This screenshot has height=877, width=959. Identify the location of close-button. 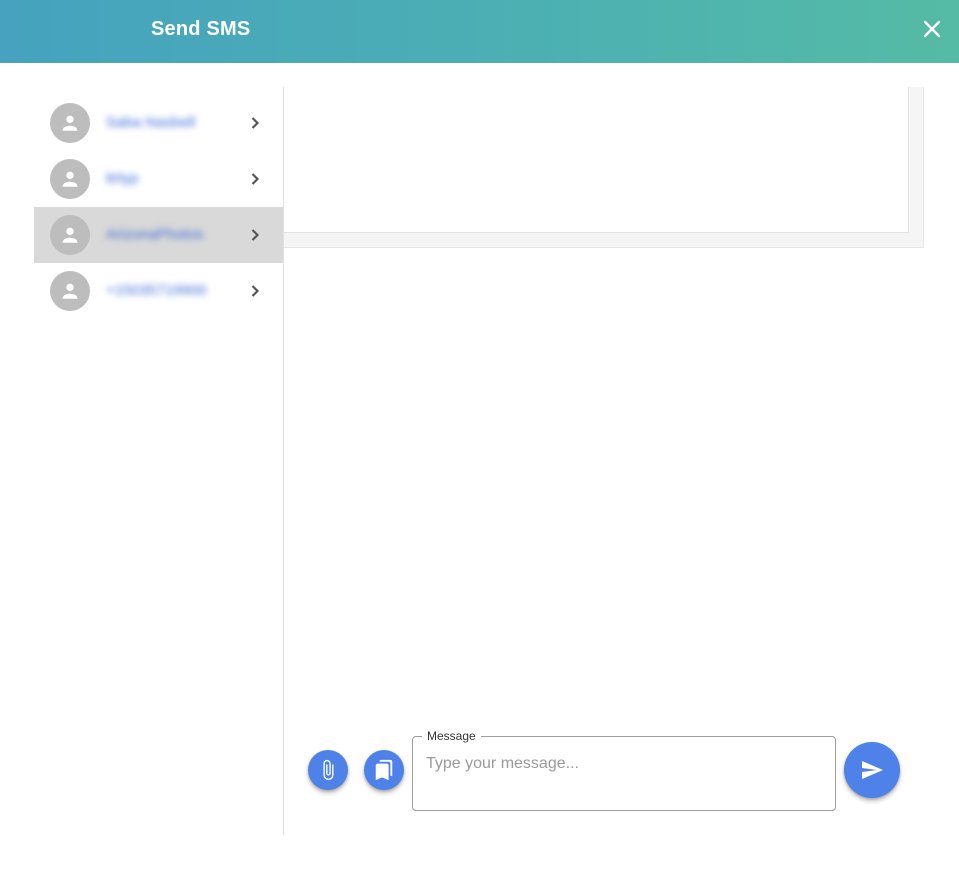
(932, 29).